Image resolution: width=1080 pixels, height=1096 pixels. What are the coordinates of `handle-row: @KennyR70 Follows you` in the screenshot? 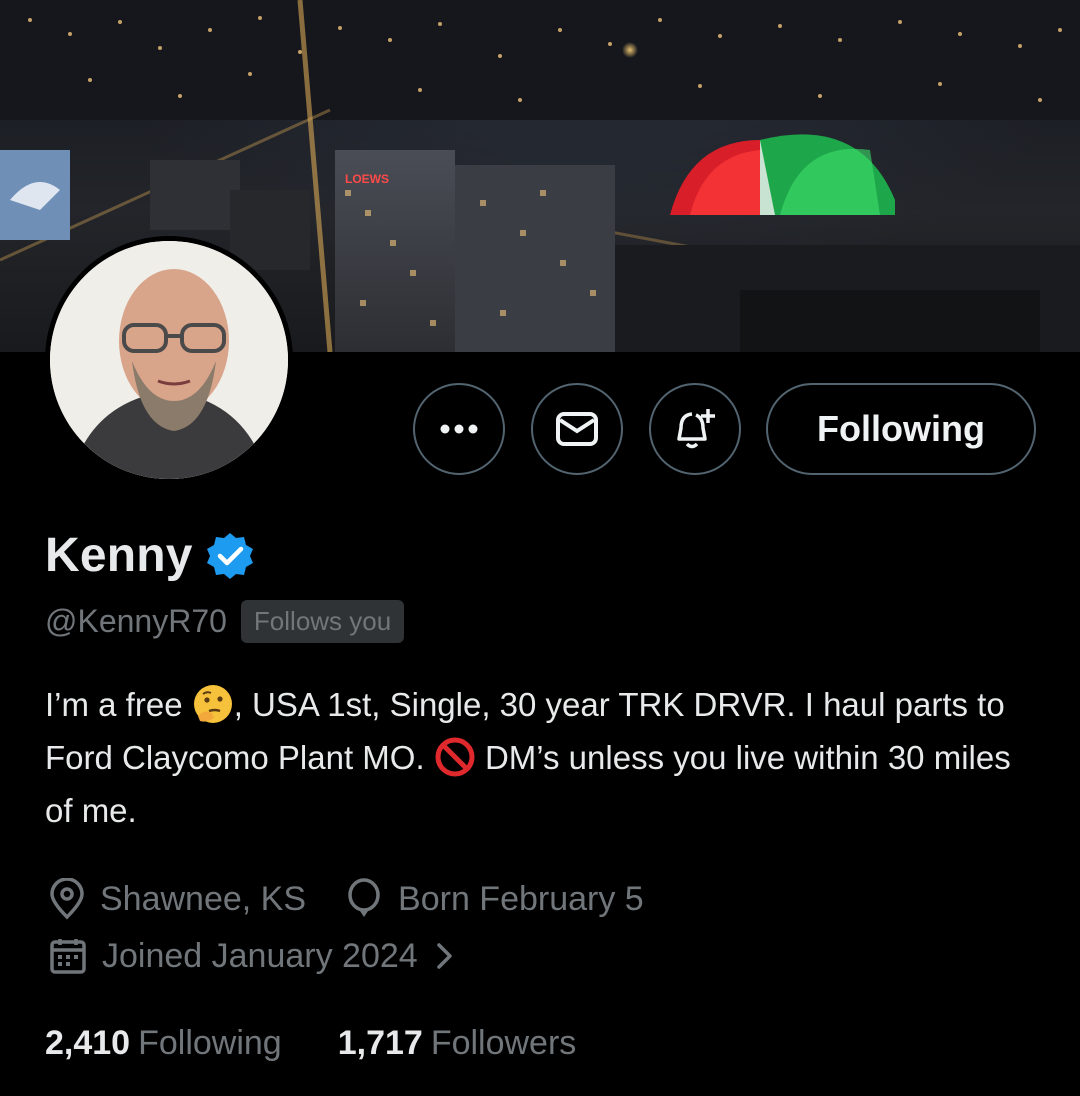 It's located at (225, 621).